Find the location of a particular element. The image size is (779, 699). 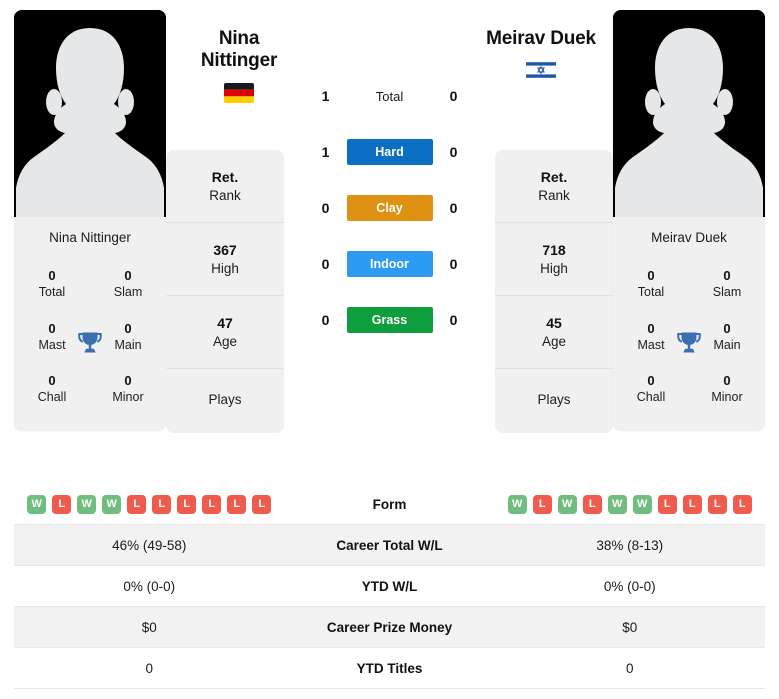

titles-chall-label-right: Chall is located at coordinates (651, 397).